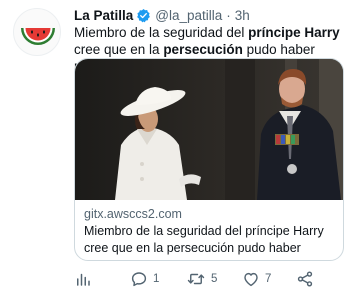 The width and height of the screenshot is (350, 295). I want to click on verified-badge-icon, so click(143, 15).